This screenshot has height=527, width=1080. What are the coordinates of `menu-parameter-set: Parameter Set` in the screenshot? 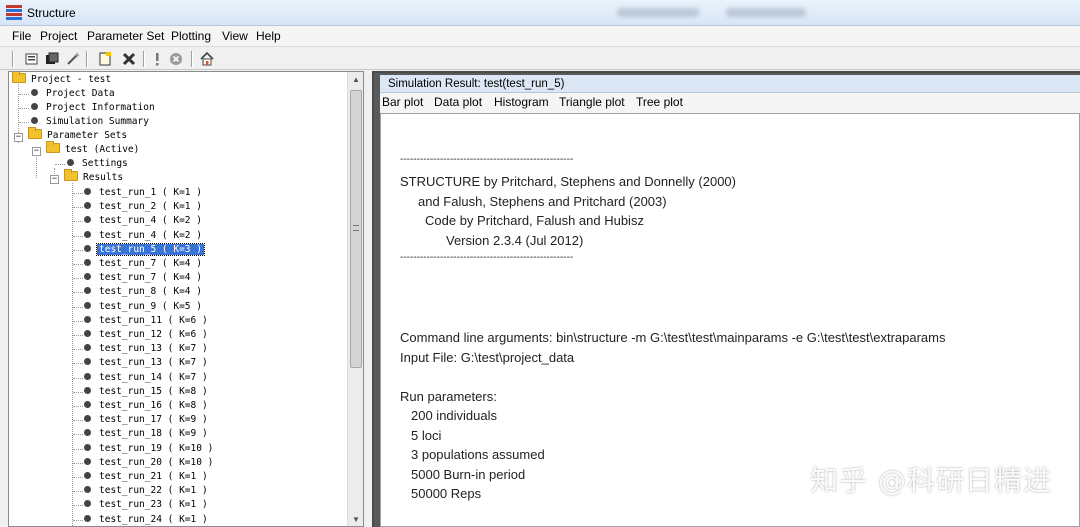 It's located at (125, 36).